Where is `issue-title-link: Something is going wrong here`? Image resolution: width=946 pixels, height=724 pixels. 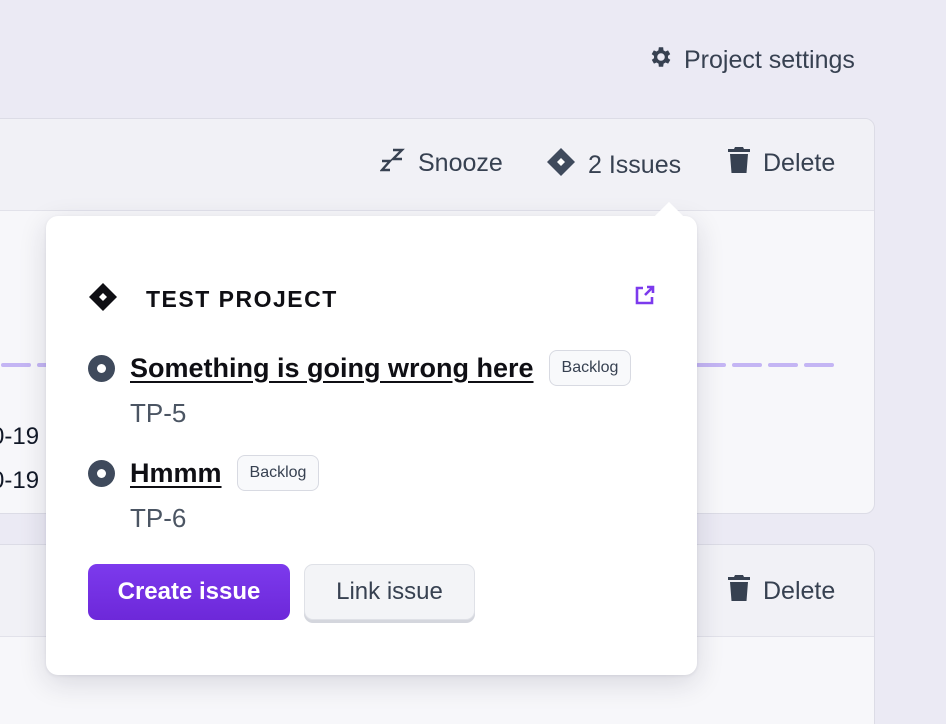 issue-title-link: Something is going wrong here is located at coordinates (332, 368).